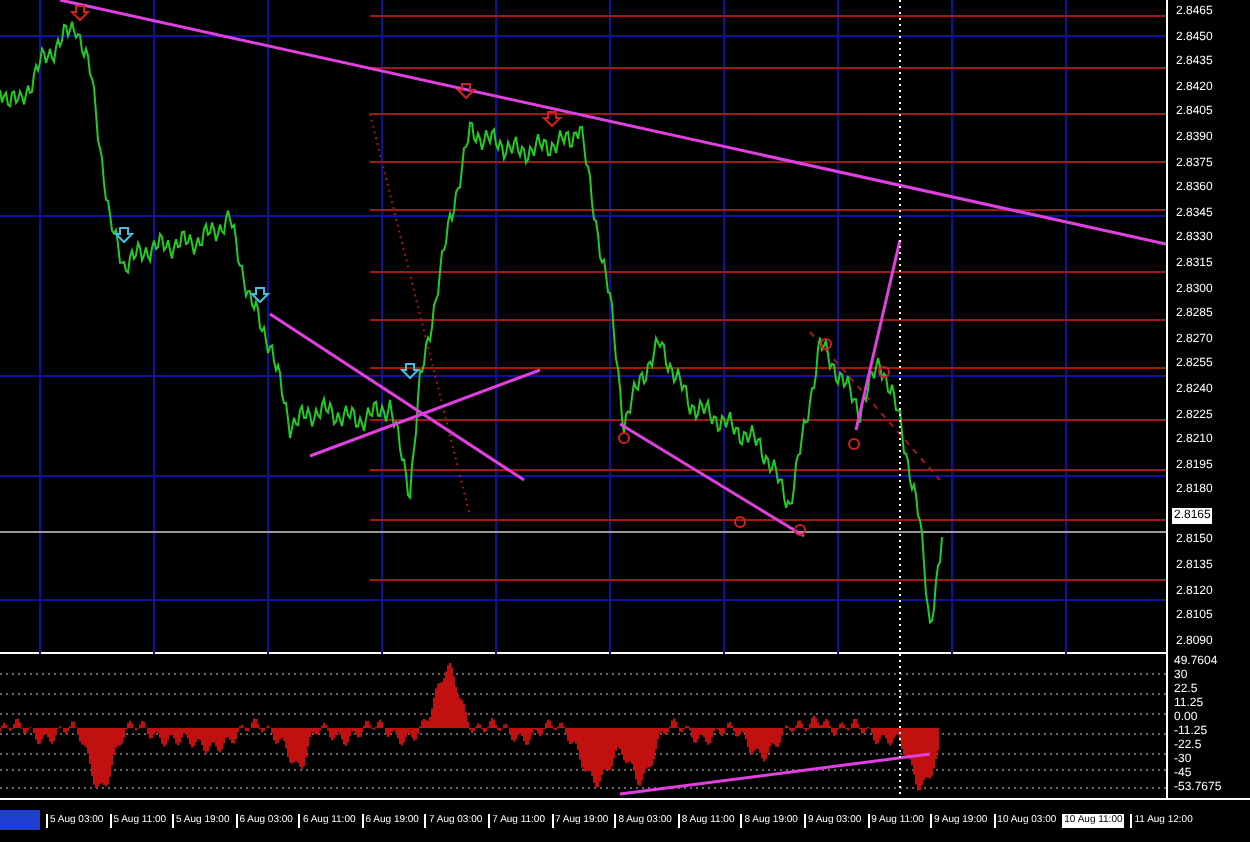  I want to click on period-marker, so click(20, 820).